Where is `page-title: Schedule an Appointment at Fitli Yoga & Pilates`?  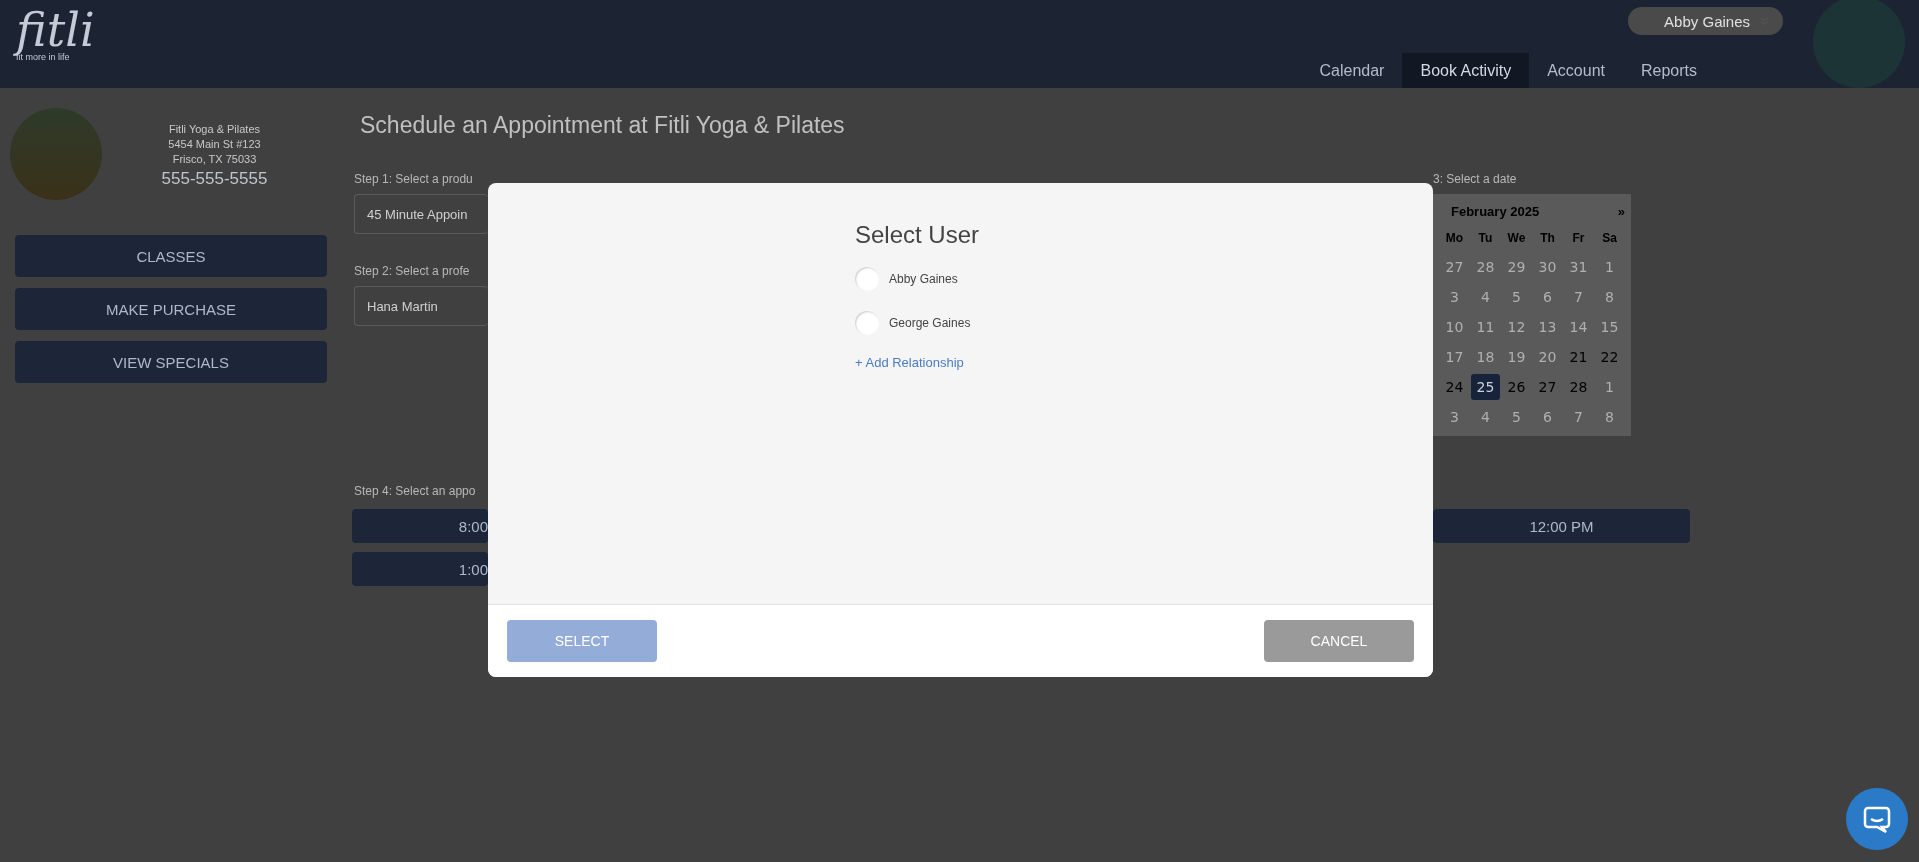
page-title: Schedule an Appointment at Fitli Yoga & Pilates is located at coordinates (603, 126).